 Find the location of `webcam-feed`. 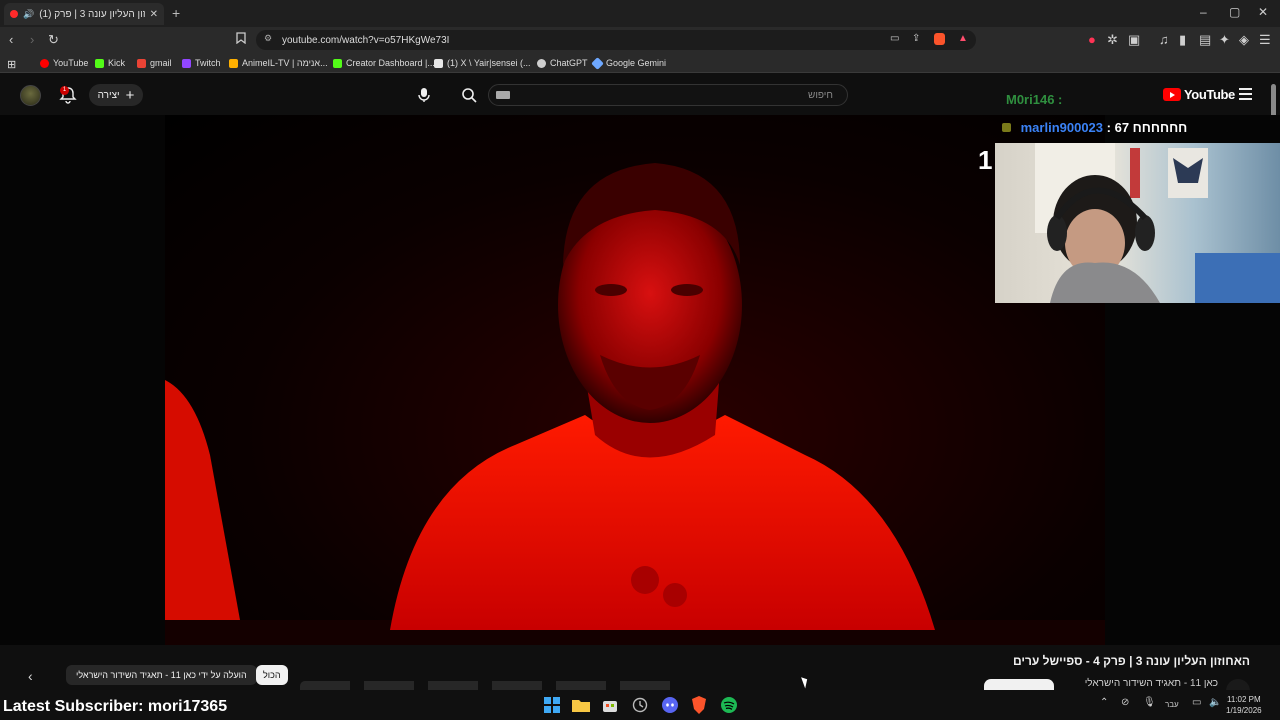

webcam-feed is located at coordinates (1137, 223).